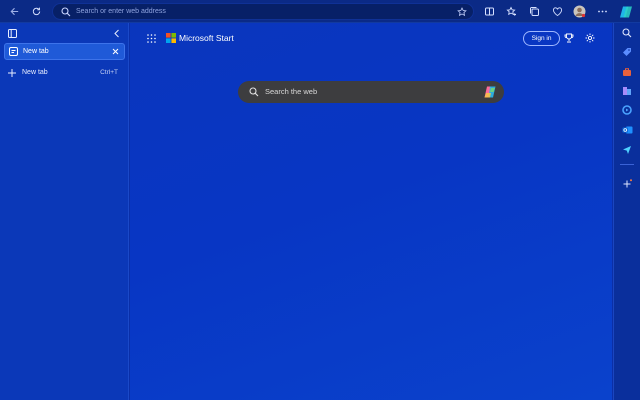  I want to click on sidebar-divider, so click(627, 164).